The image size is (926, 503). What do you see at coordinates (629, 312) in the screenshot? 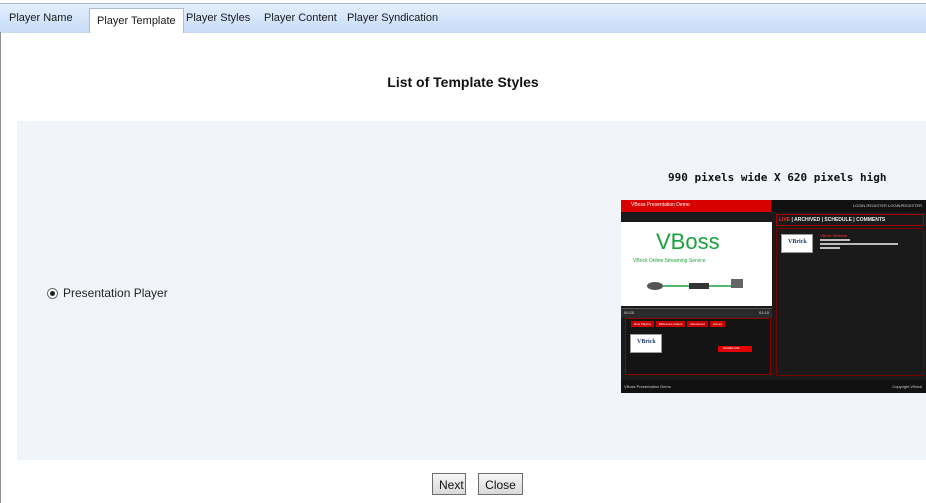
I see `preview-controls-time: 00:20` at bounding box center [629, 312].